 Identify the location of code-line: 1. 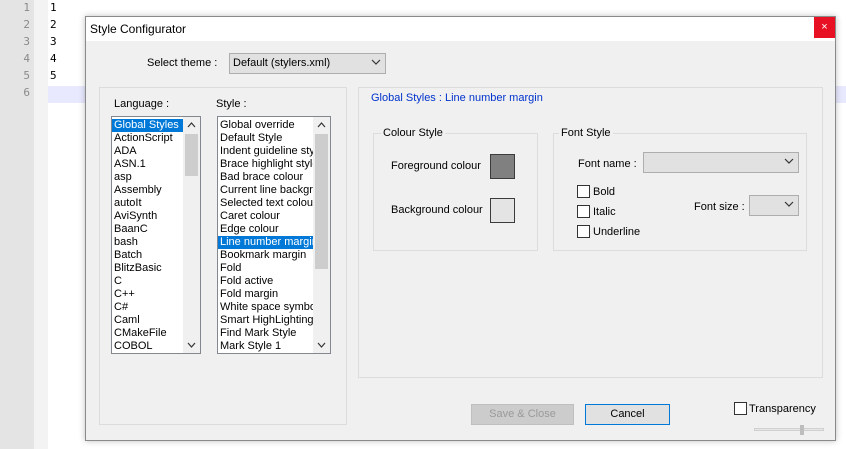
(53, 7).